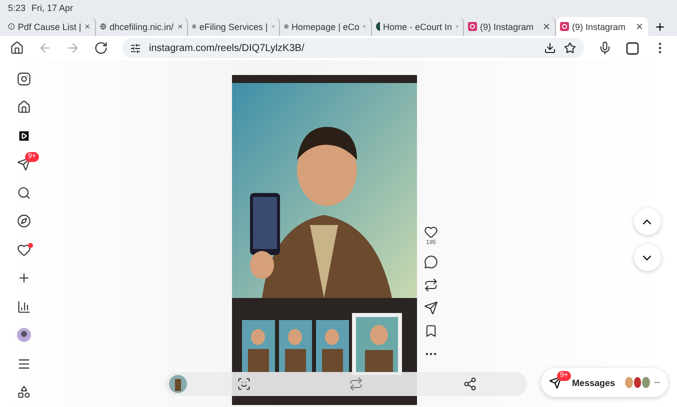 This screenshot has height=407, width=677. What do you see at coordinates (353, 48) in the screenshot?
I see `address-field: instagram.com/reels/DIQ7LylzK3B/` at bounding box center [353, 48].